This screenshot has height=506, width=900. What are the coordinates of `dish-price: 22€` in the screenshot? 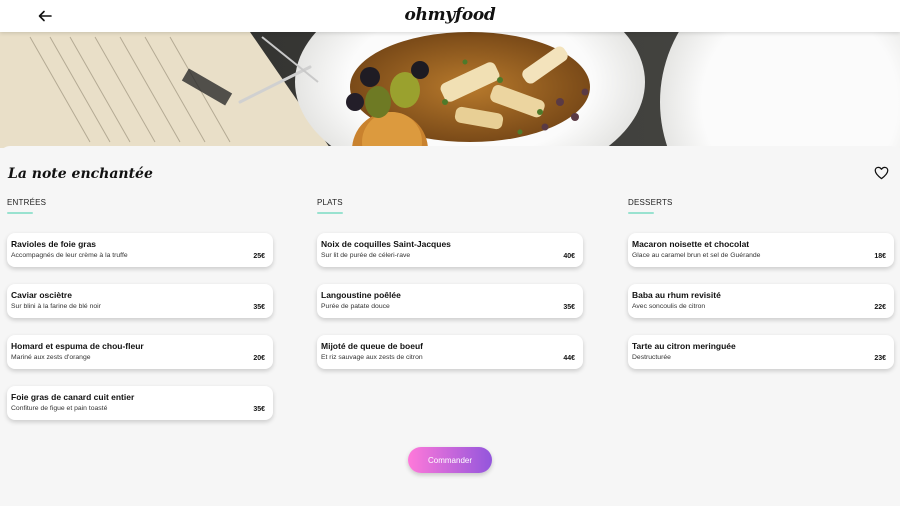 It's located at (880, 307).